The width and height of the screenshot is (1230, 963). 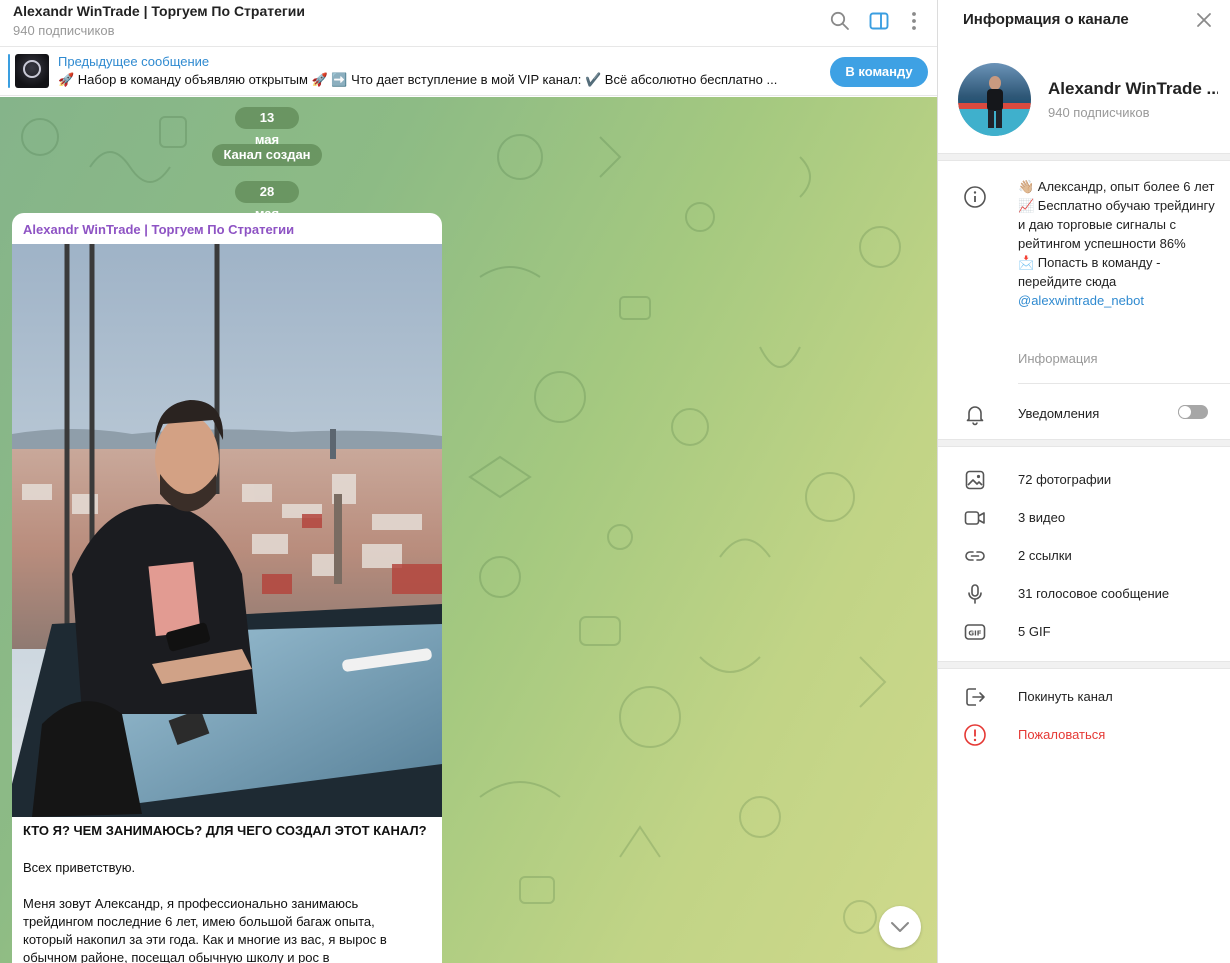 What do you see at coordinates (879, 72) in the screenshot?
I see `join-team-button: В команду` at bounding box center [879, 72].